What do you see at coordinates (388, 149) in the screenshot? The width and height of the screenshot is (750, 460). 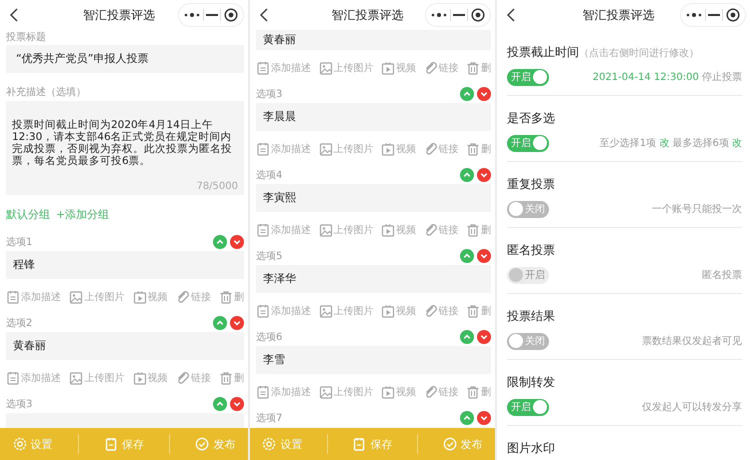 I see `video-icon` at bounding box center [388, 149].